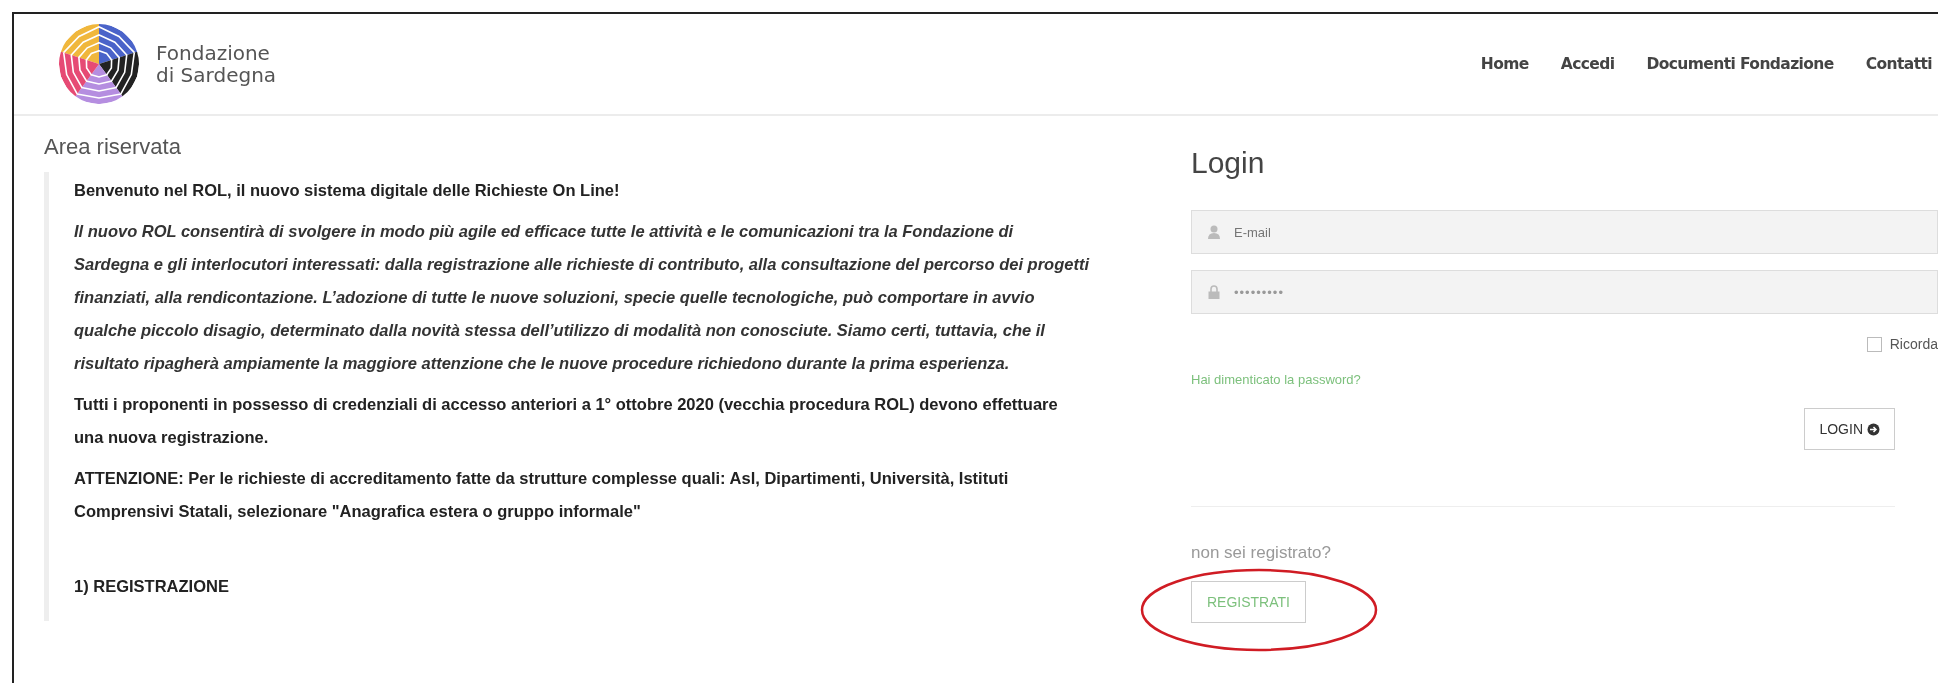 This screenshot has width=1938, height=683. What do you see at coordinates (1261, 553) in the screenshot?
I see `register-prompt: non sei registrato?` at bounding box center [1261, 553].